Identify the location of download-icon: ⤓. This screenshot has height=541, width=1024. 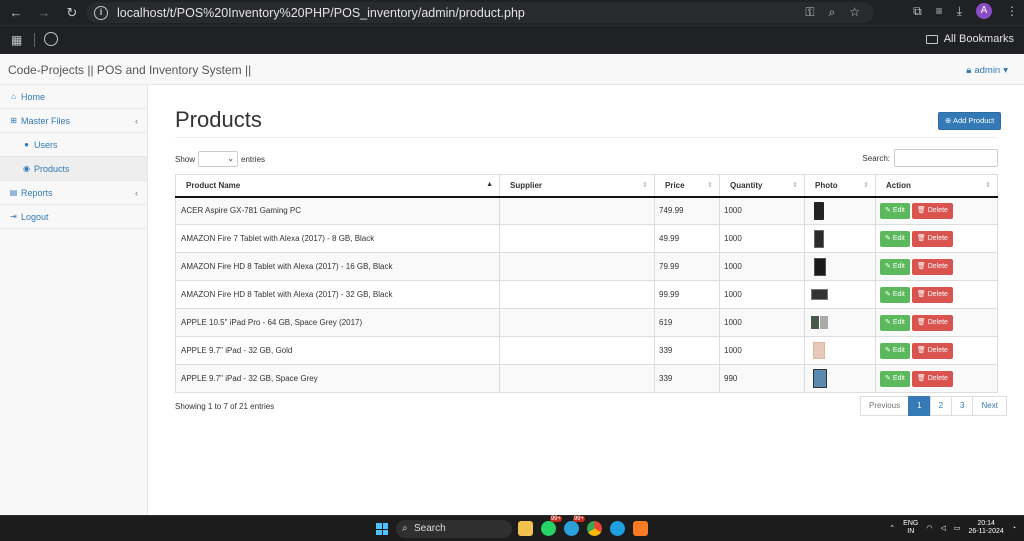
(959, 11).